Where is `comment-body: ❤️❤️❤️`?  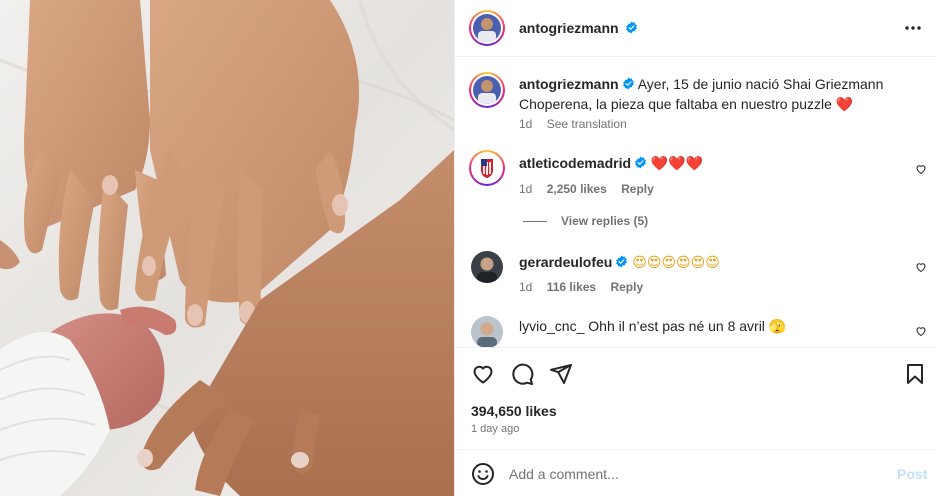 comment-body: ❤️❤️❤️ is located at coordinates (677, 164).